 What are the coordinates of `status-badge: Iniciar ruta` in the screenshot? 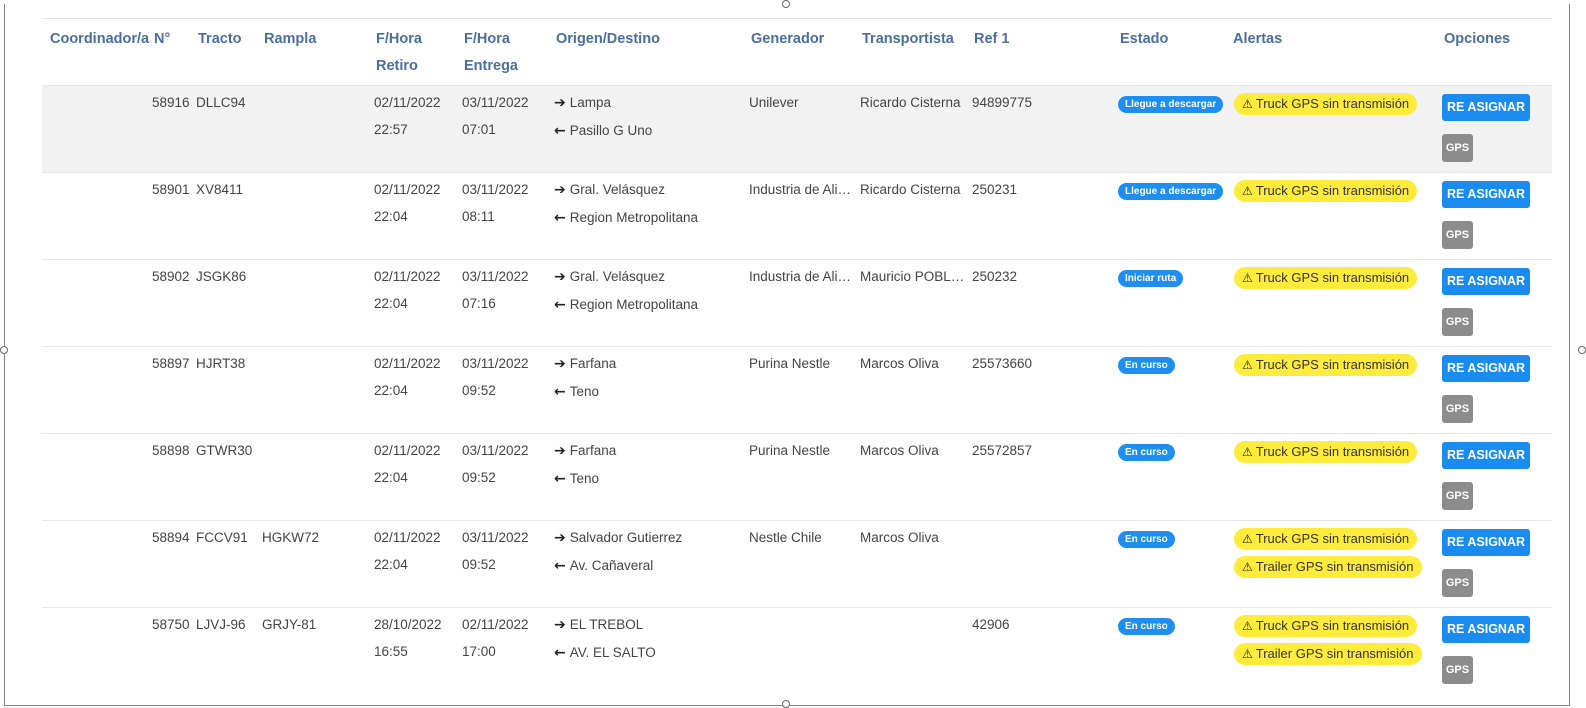 It's located at (1151, 278).